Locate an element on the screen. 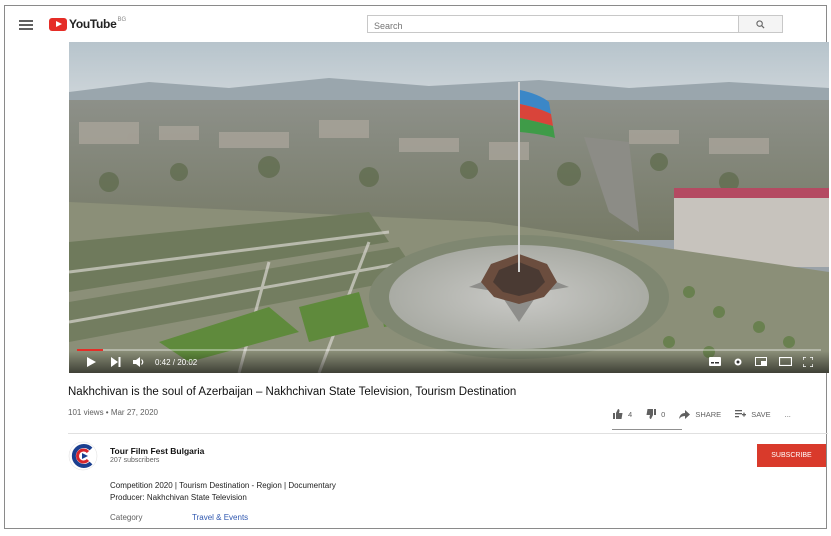 This screenshot has width=831, height=536. dislike-count: 0 is located at coordinates (663, 414).